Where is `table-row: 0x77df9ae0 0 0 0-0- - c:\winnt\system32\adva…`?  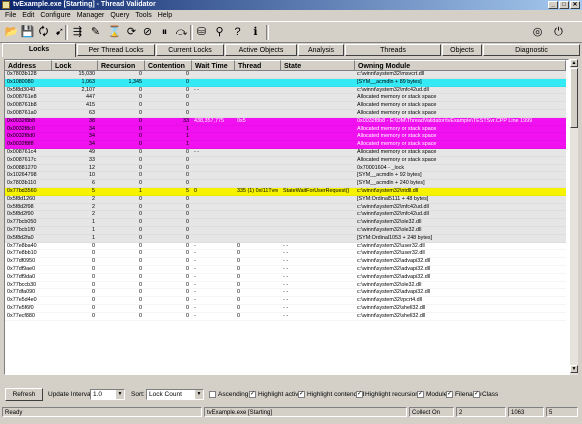
table-row: 0x77df9ae0 0 0 0-0- - c:\winnt\system32\adva… is located at coordinates (285, 269).